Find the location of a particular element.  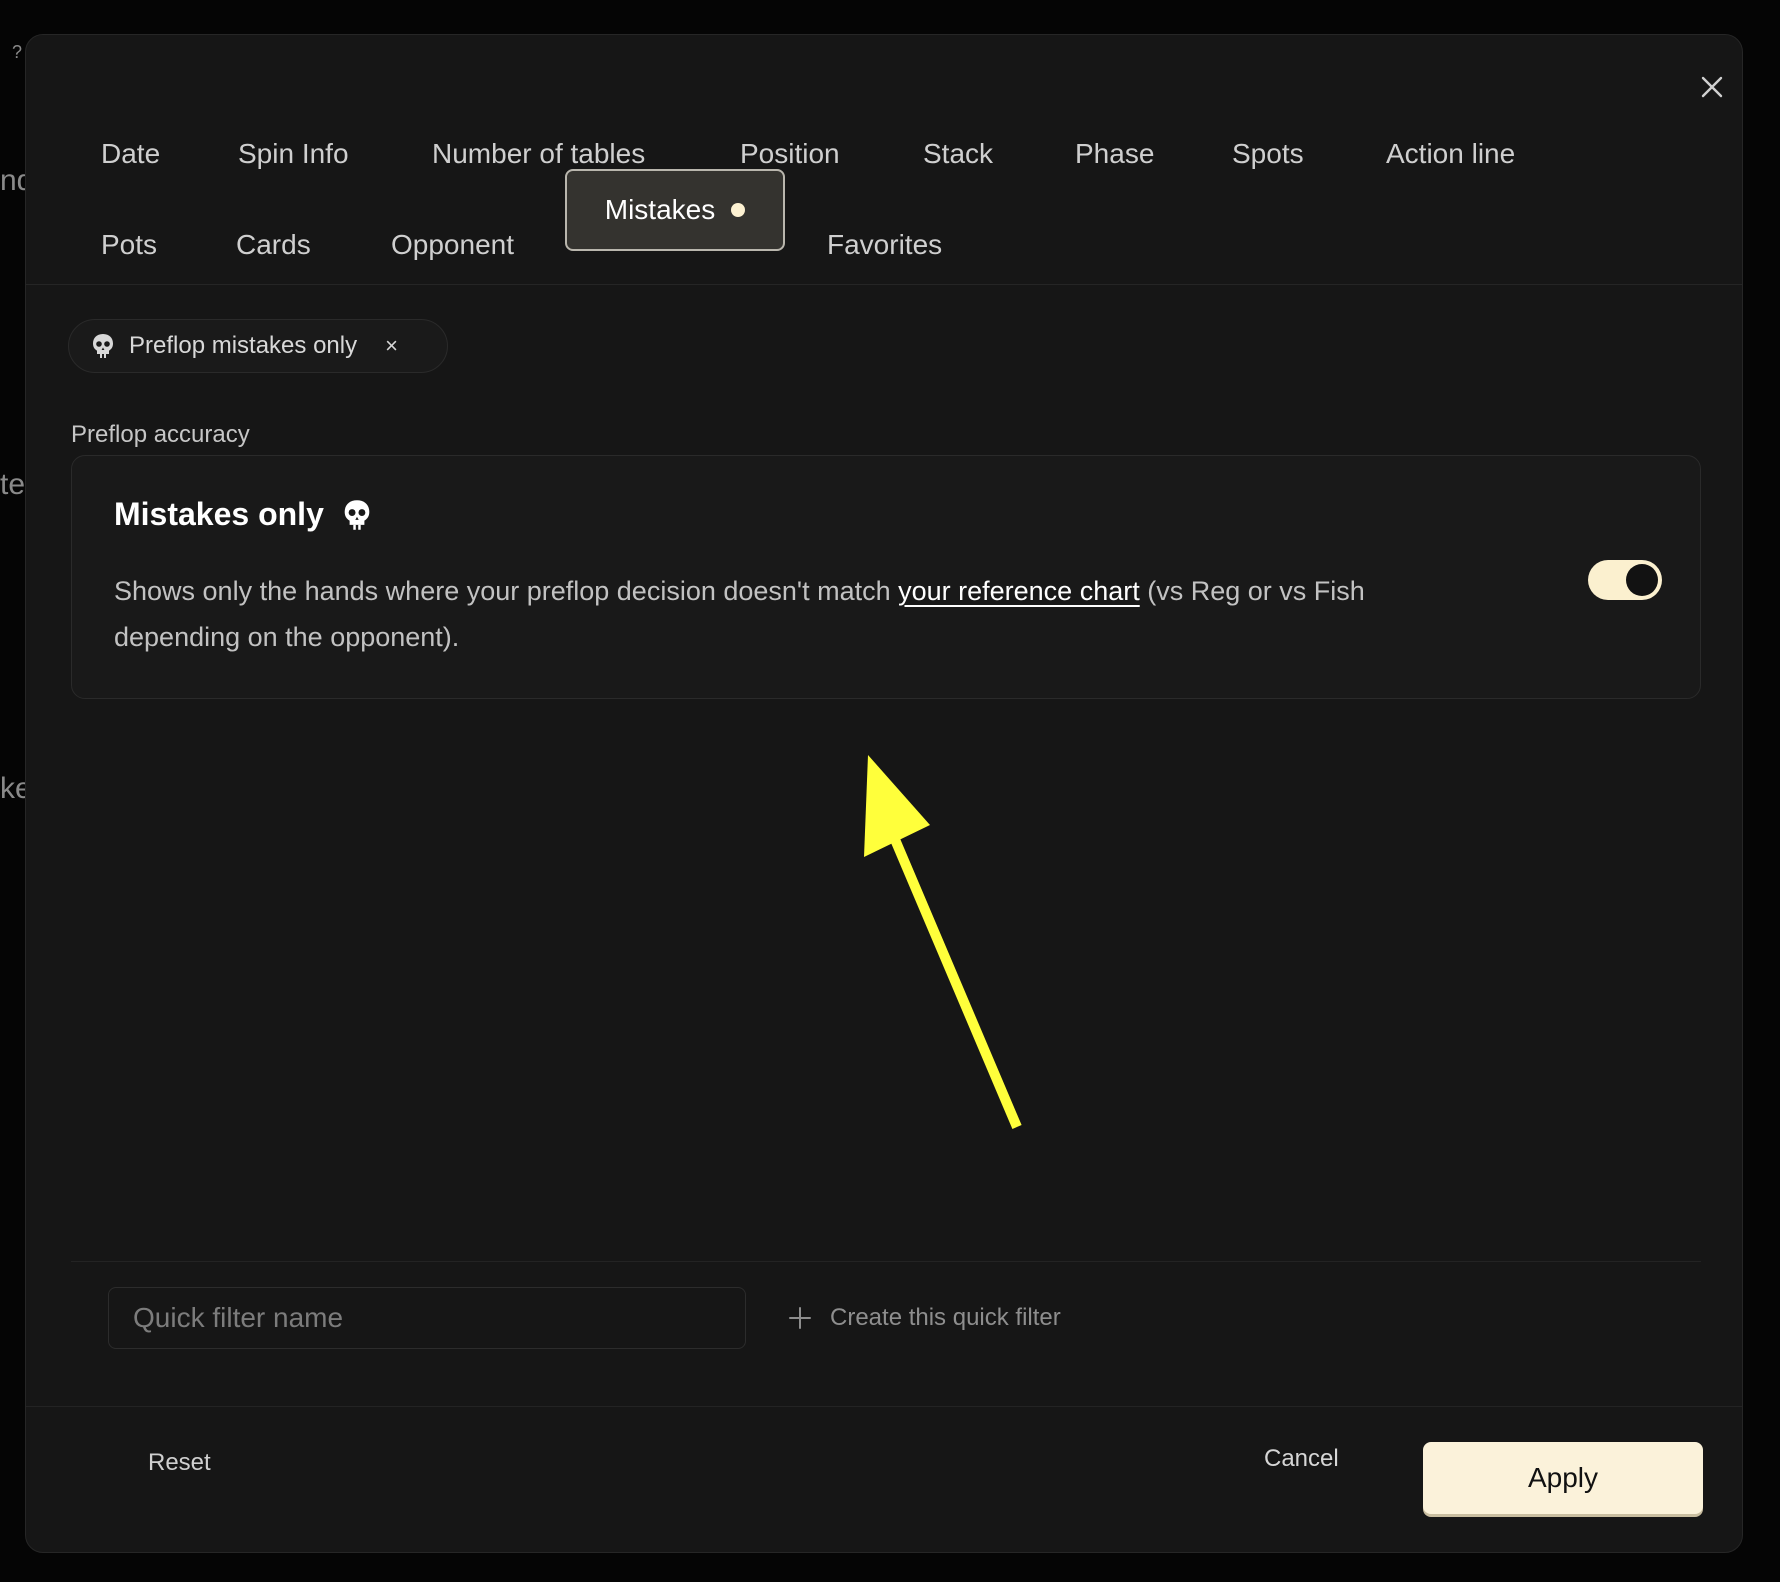

tab-label: Number of tables is located at coordinates (539, 153).